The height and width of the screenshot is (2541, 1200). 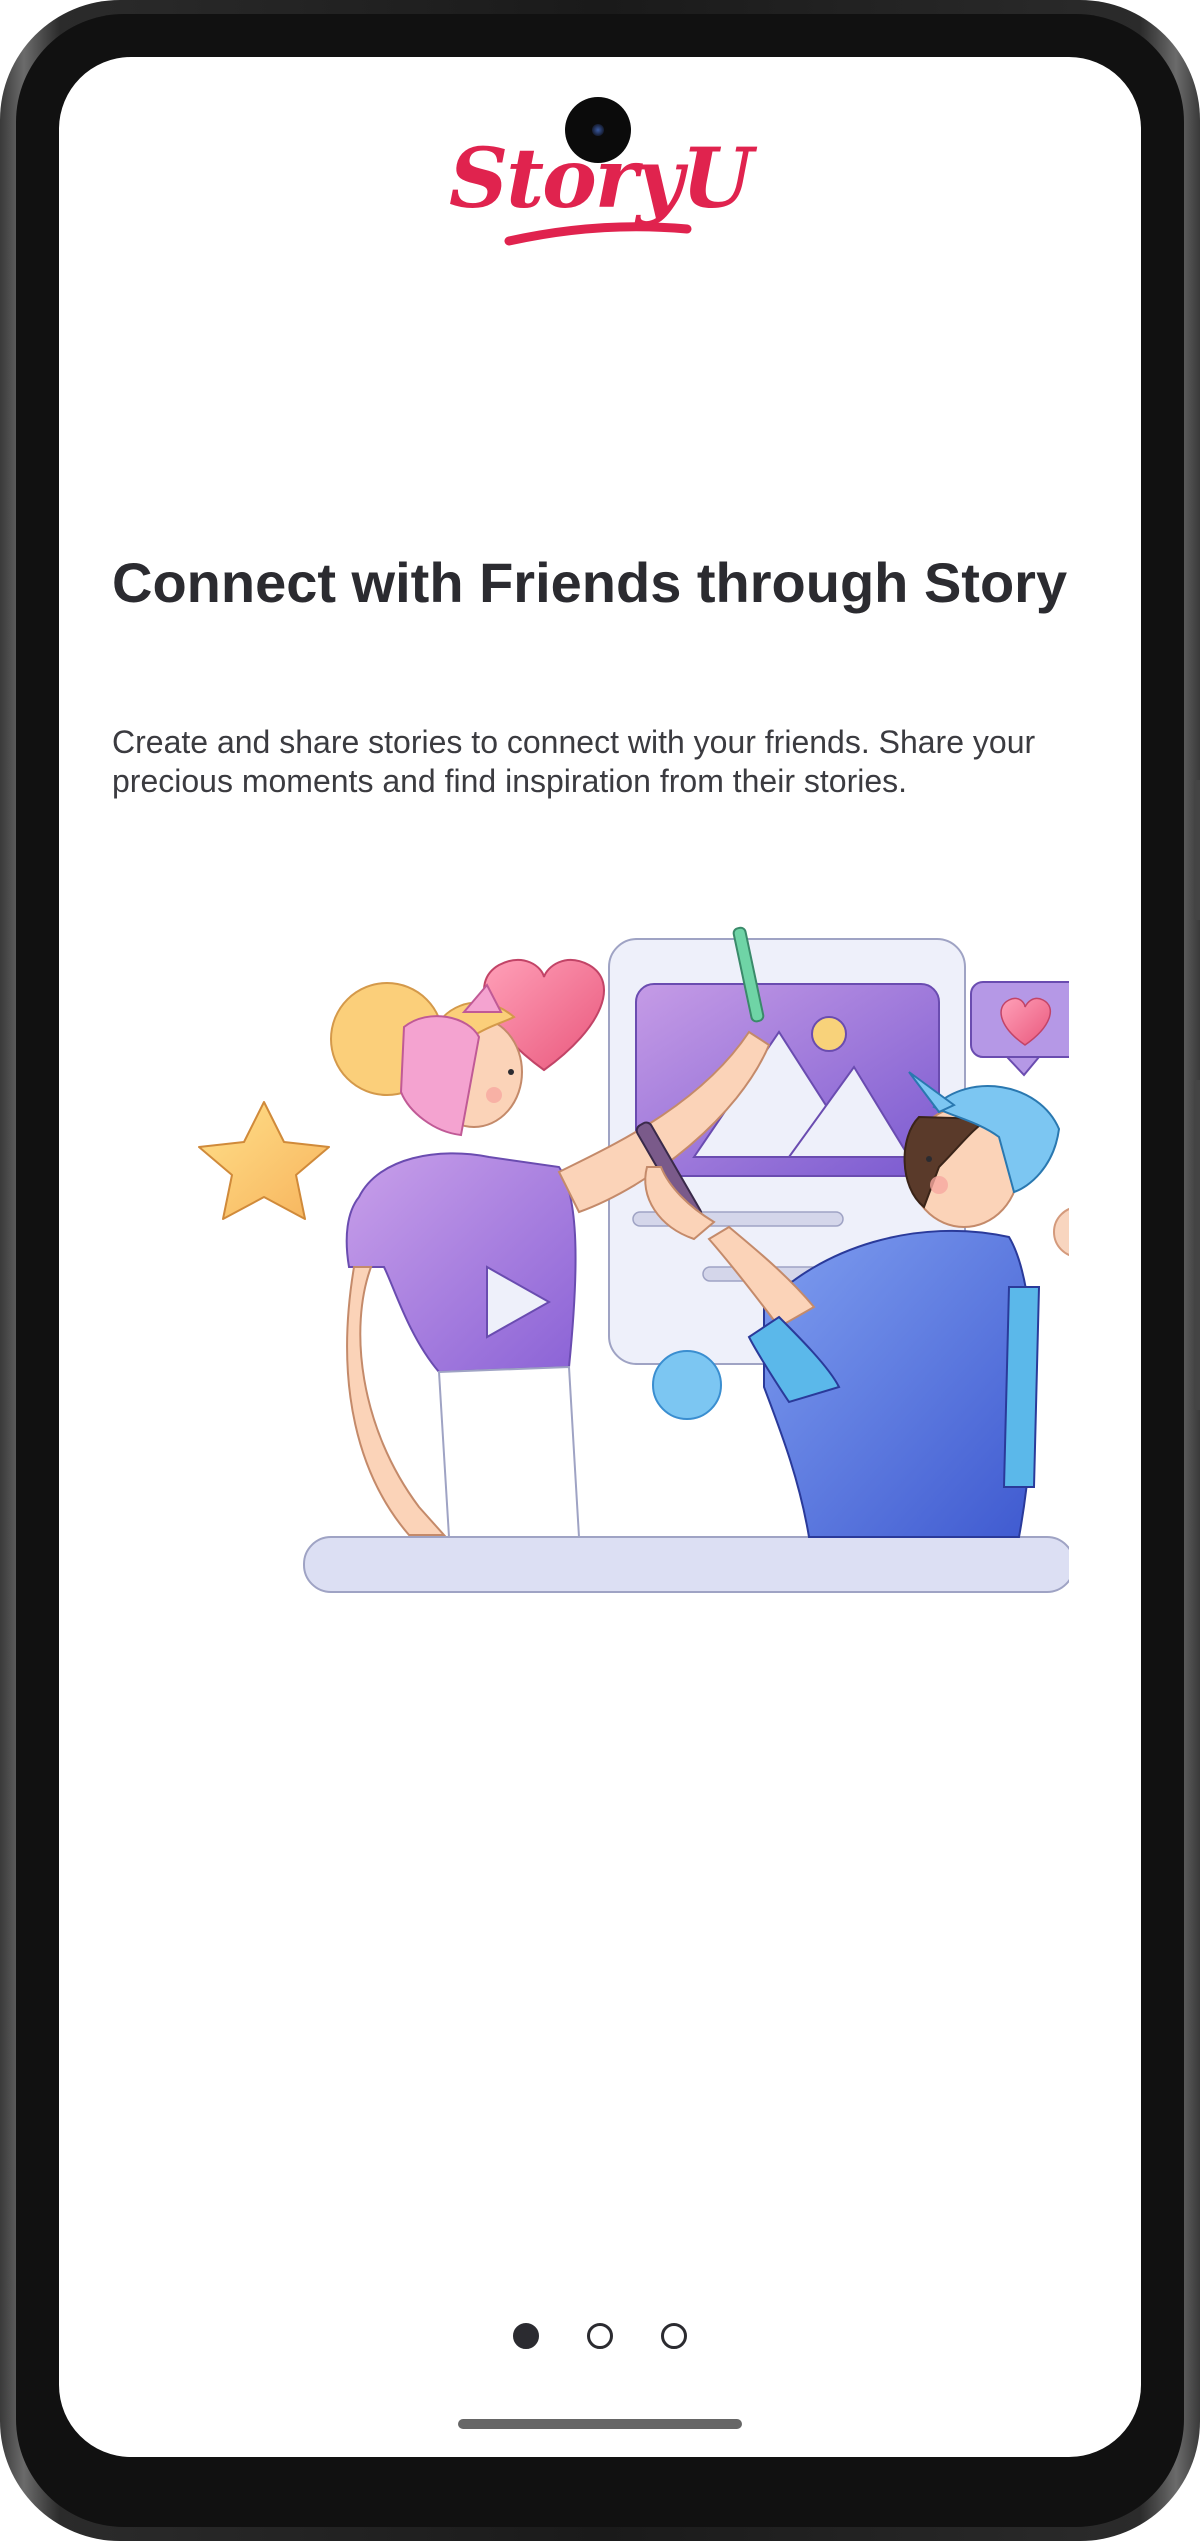 I want to click on volume-button, so click(x=1197, y=1245).